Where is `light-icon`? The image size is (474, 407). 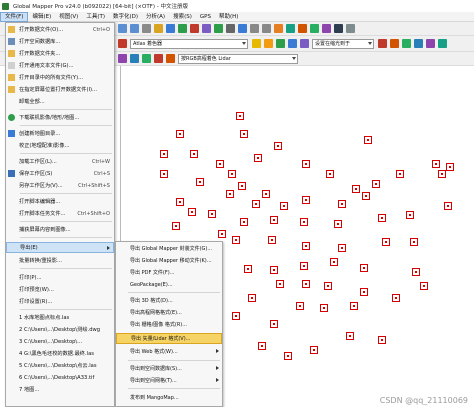
light-icon is located at coordinates (256, 43).